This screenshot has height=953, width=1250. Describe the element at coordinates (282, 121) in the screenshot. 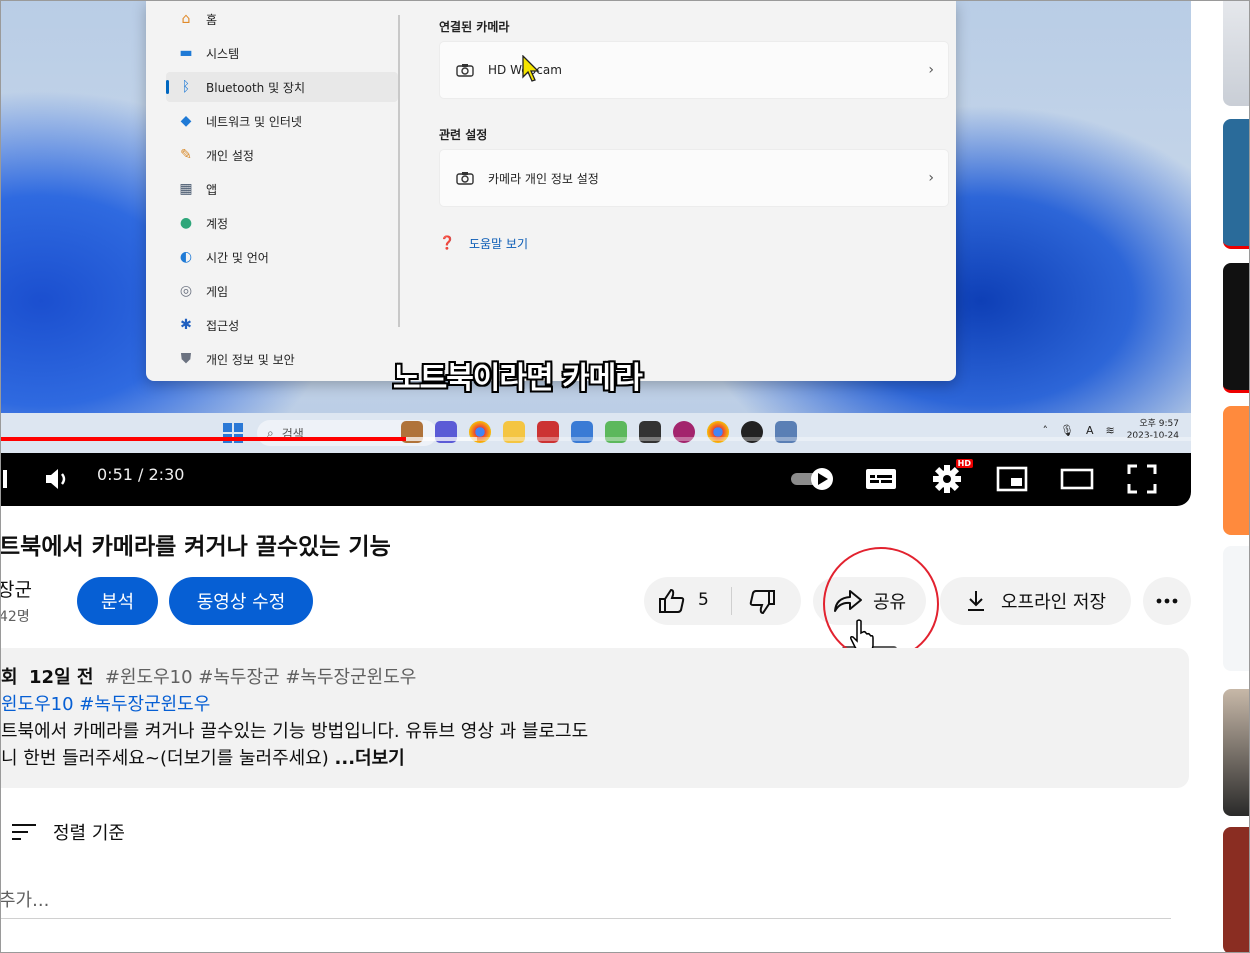

I see `settings-nav-item: ◆ 네트워크 및 인터넷` at that location.